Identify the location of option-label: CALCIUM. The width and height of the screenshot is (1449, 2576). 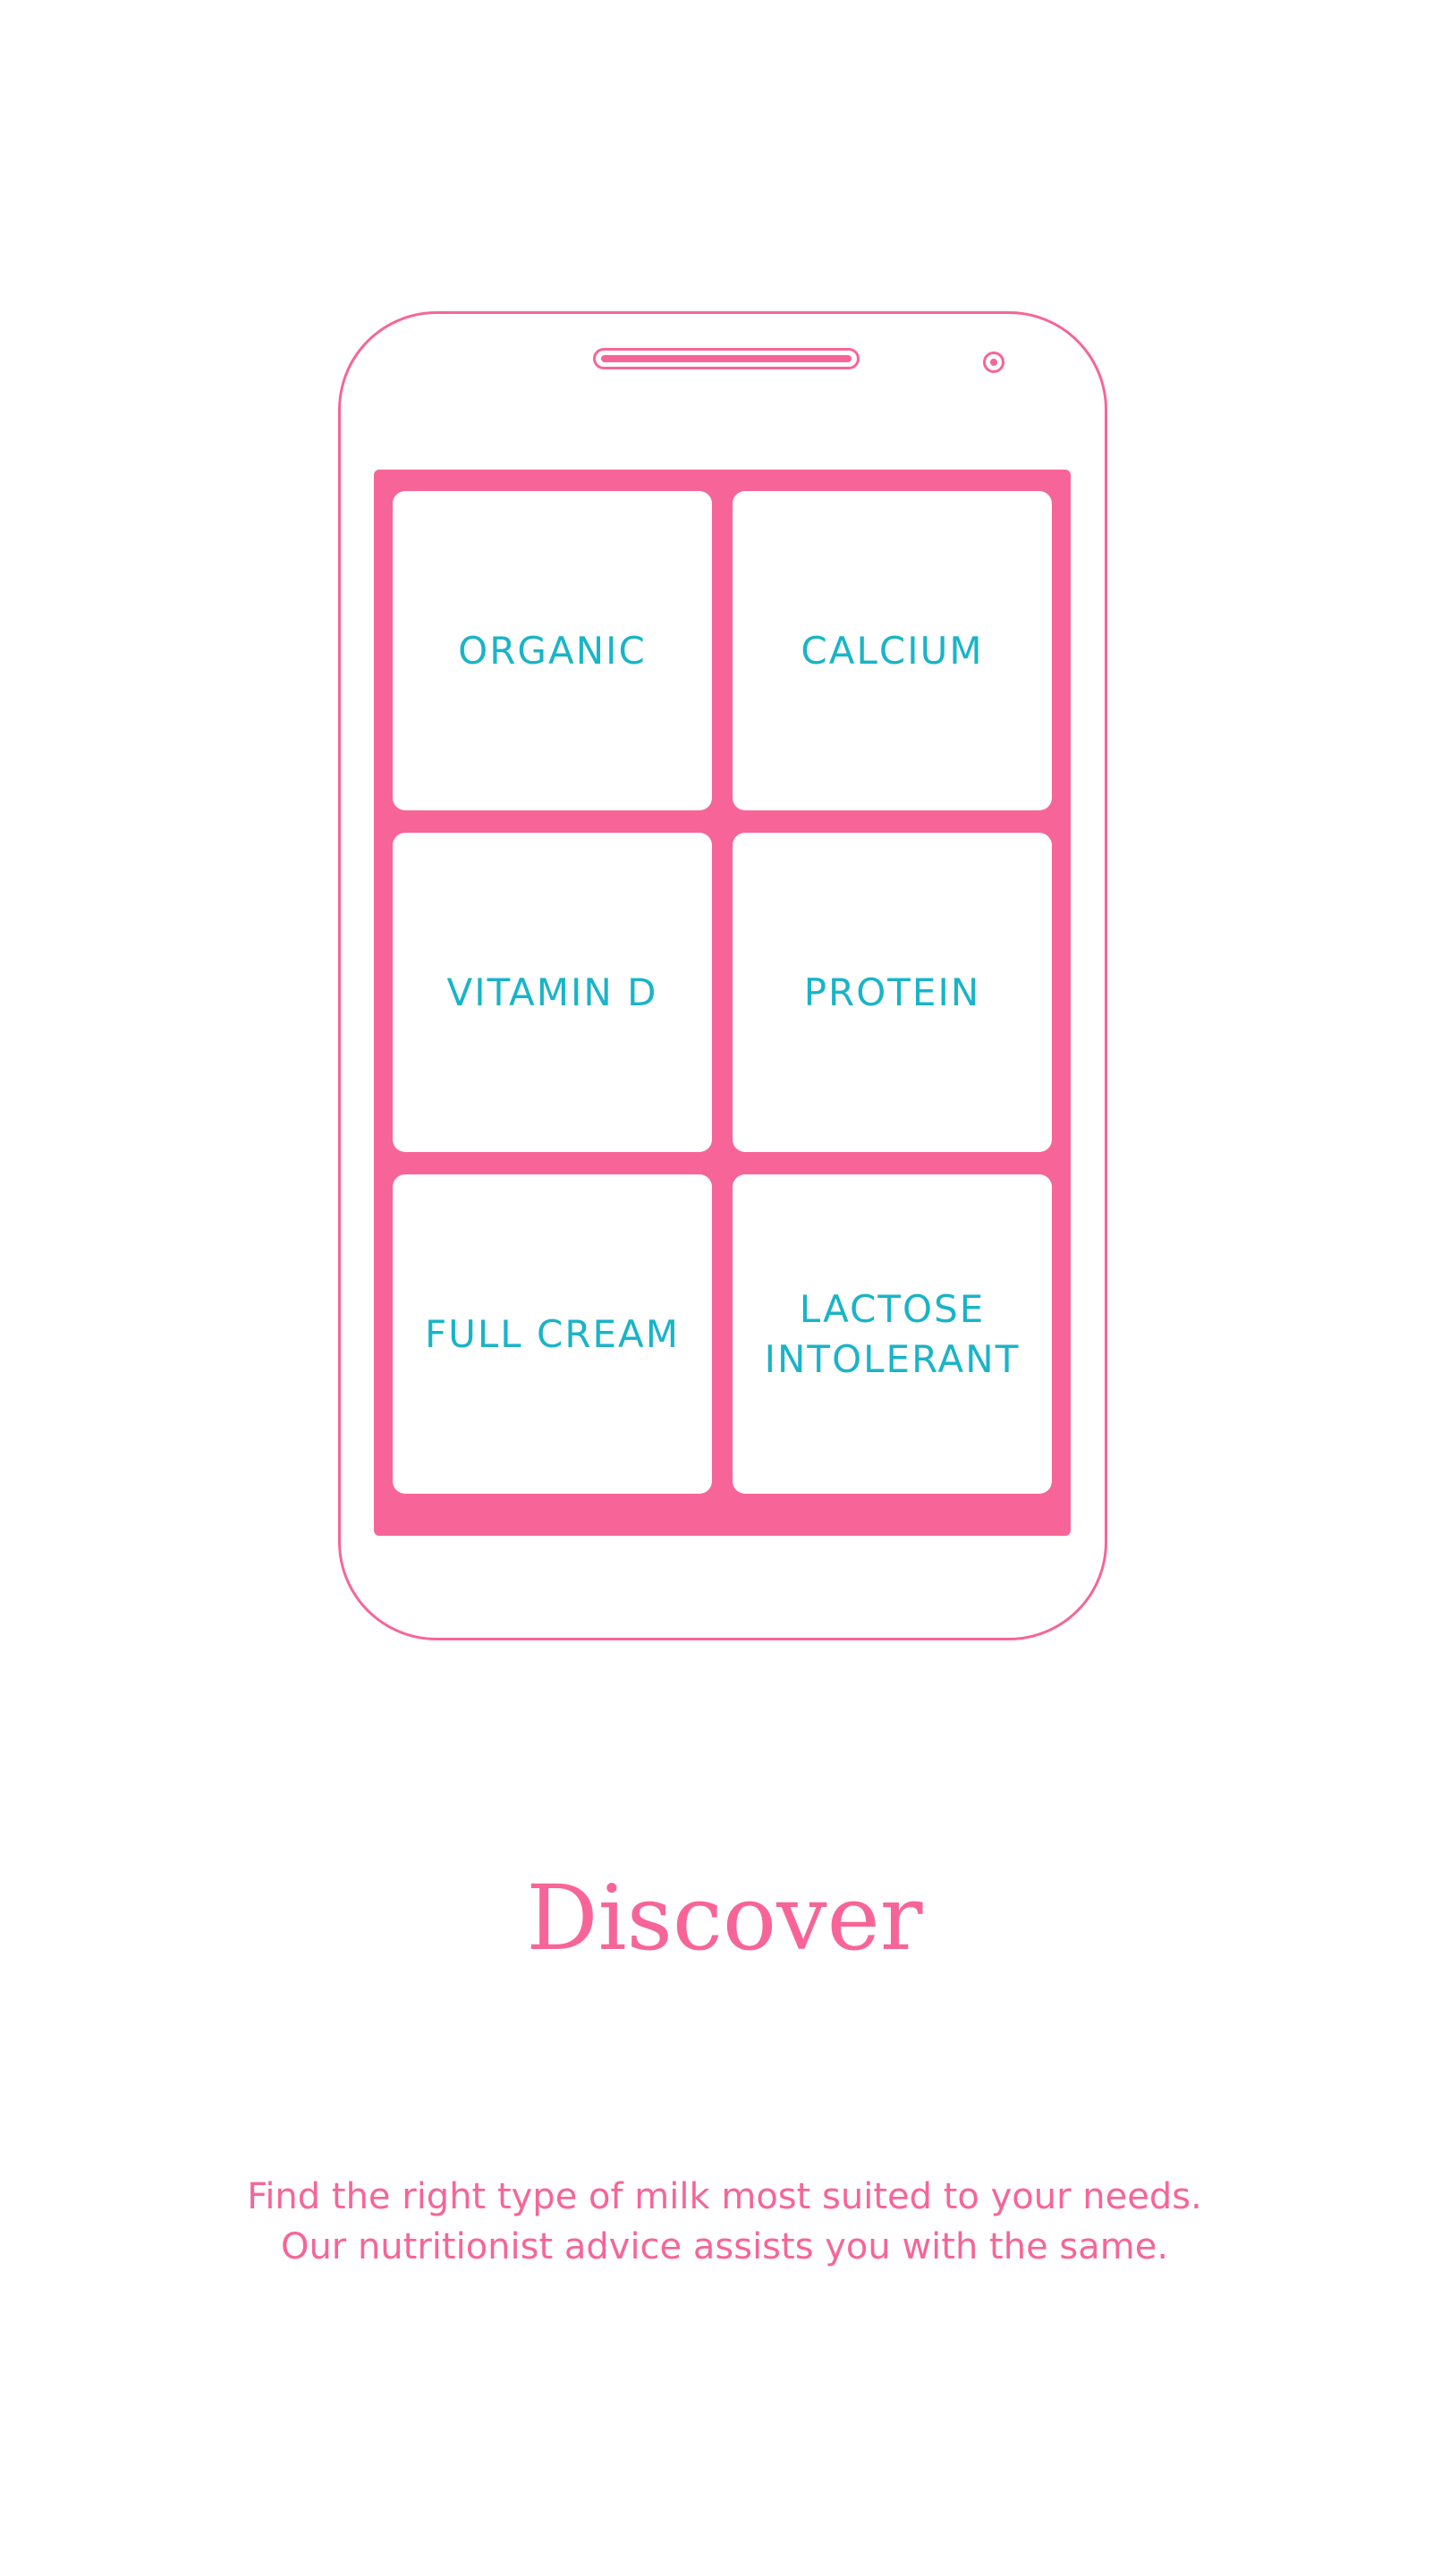
(892, 650).